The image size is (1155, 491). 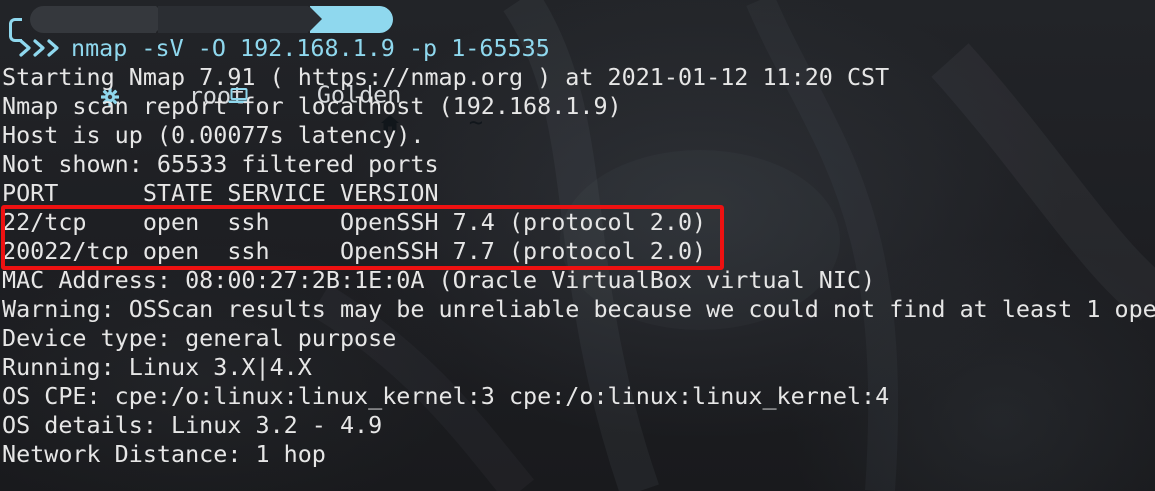 What do you see at coordinates (362, 237) in the screenshot?
I see `open-ports-highlight-box` at bounding box center [362, 237].